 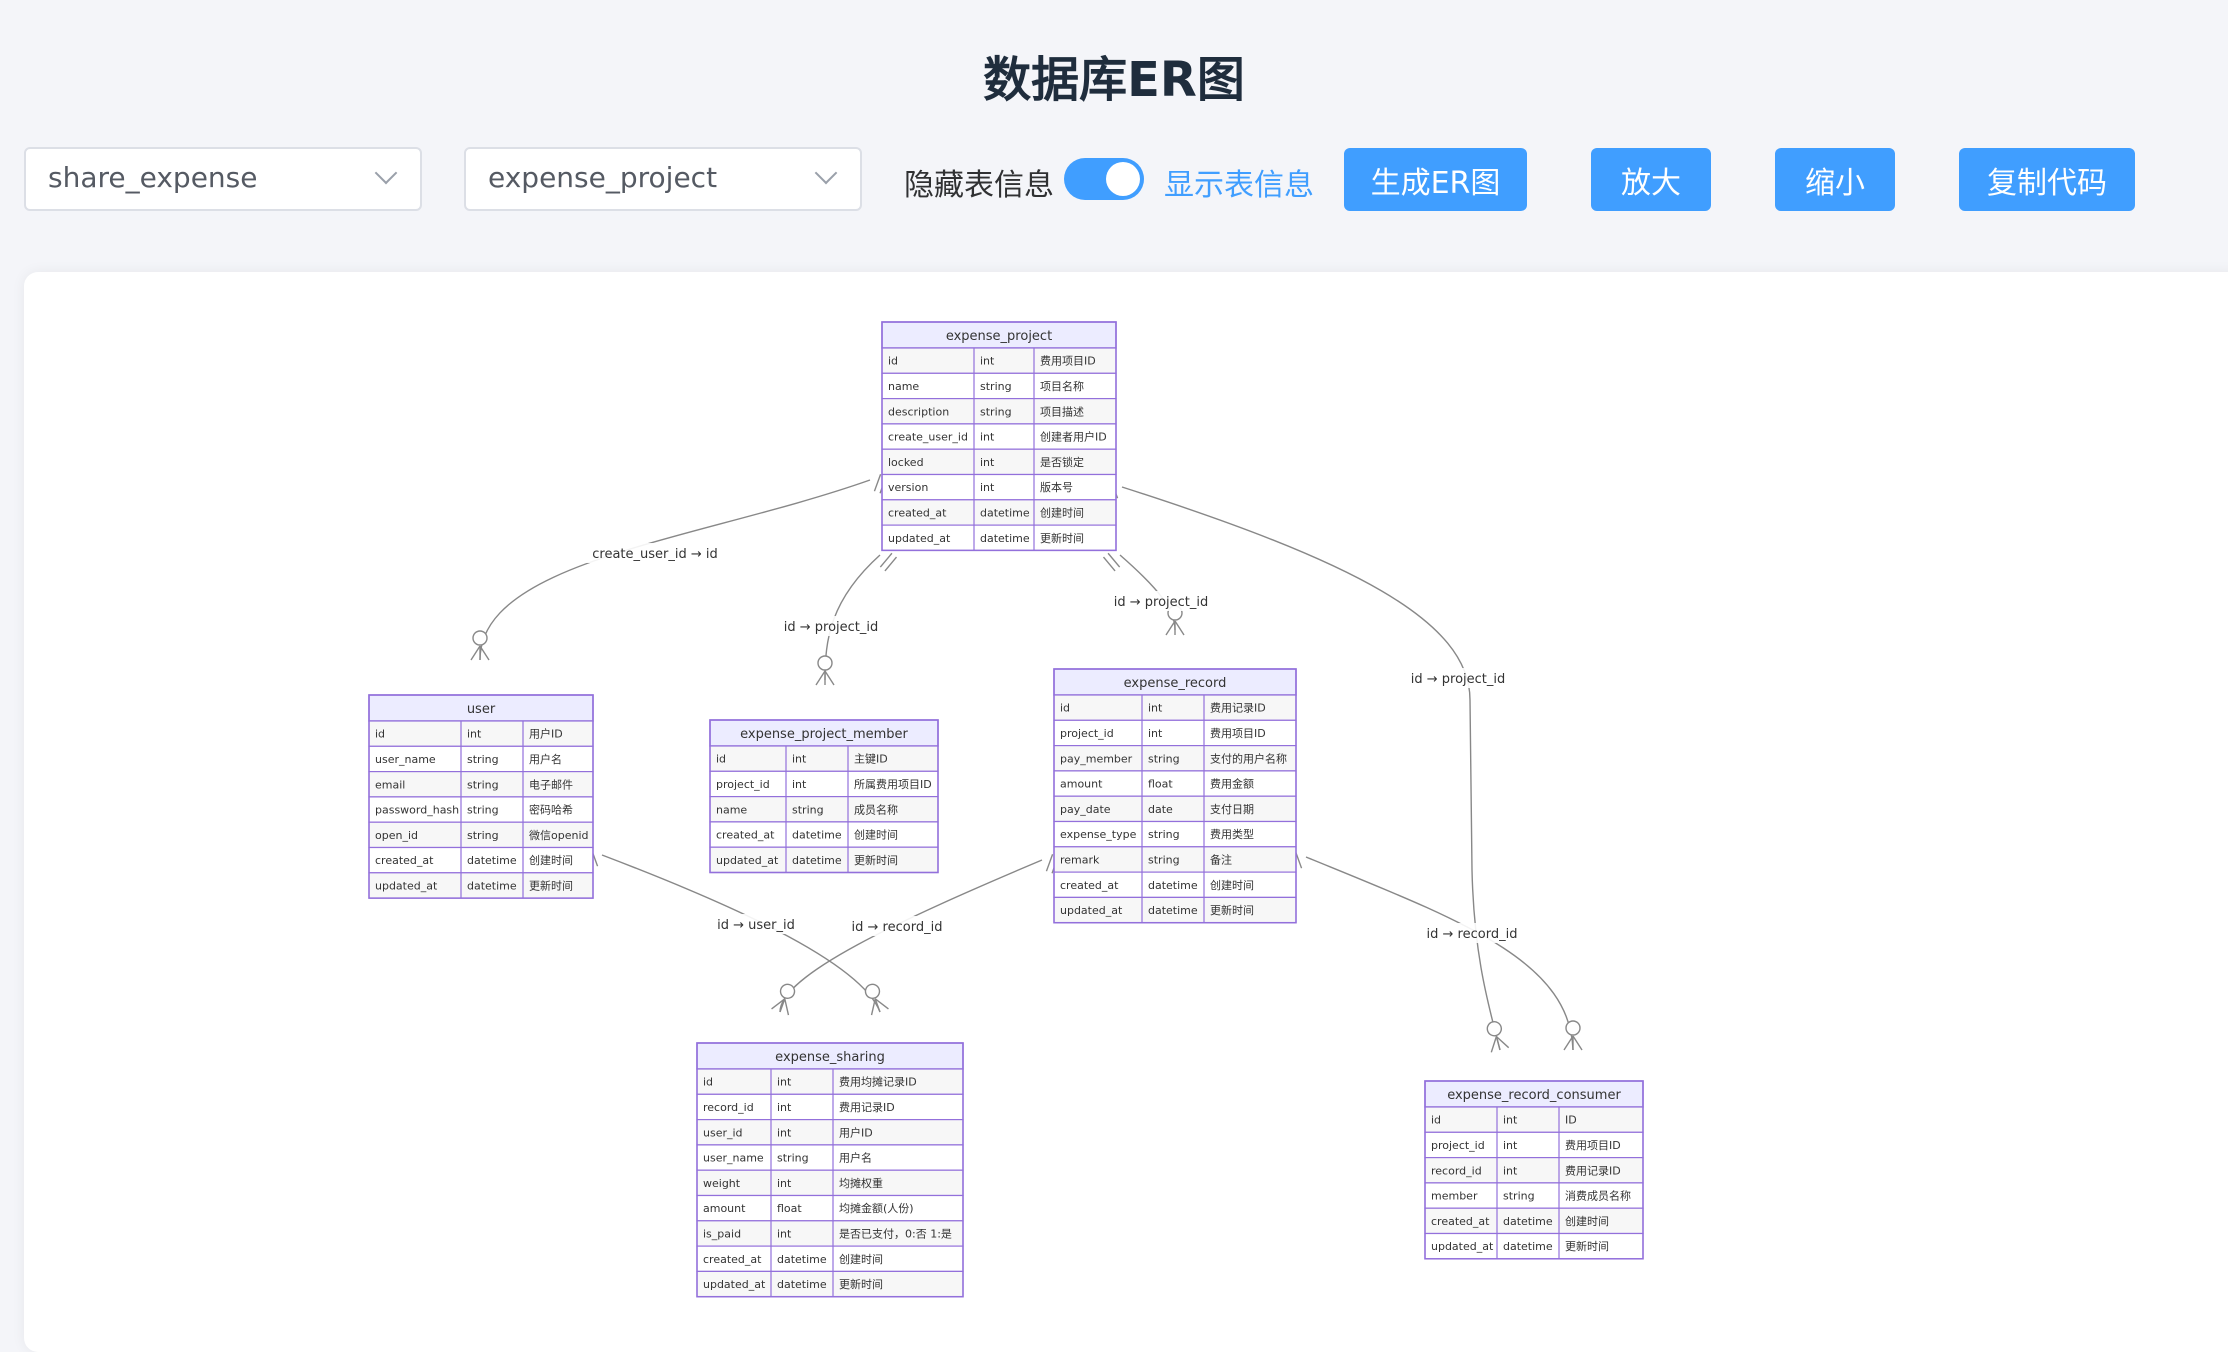 I want to click on attribute-name: pay_date, so click(x=1085, y=809).